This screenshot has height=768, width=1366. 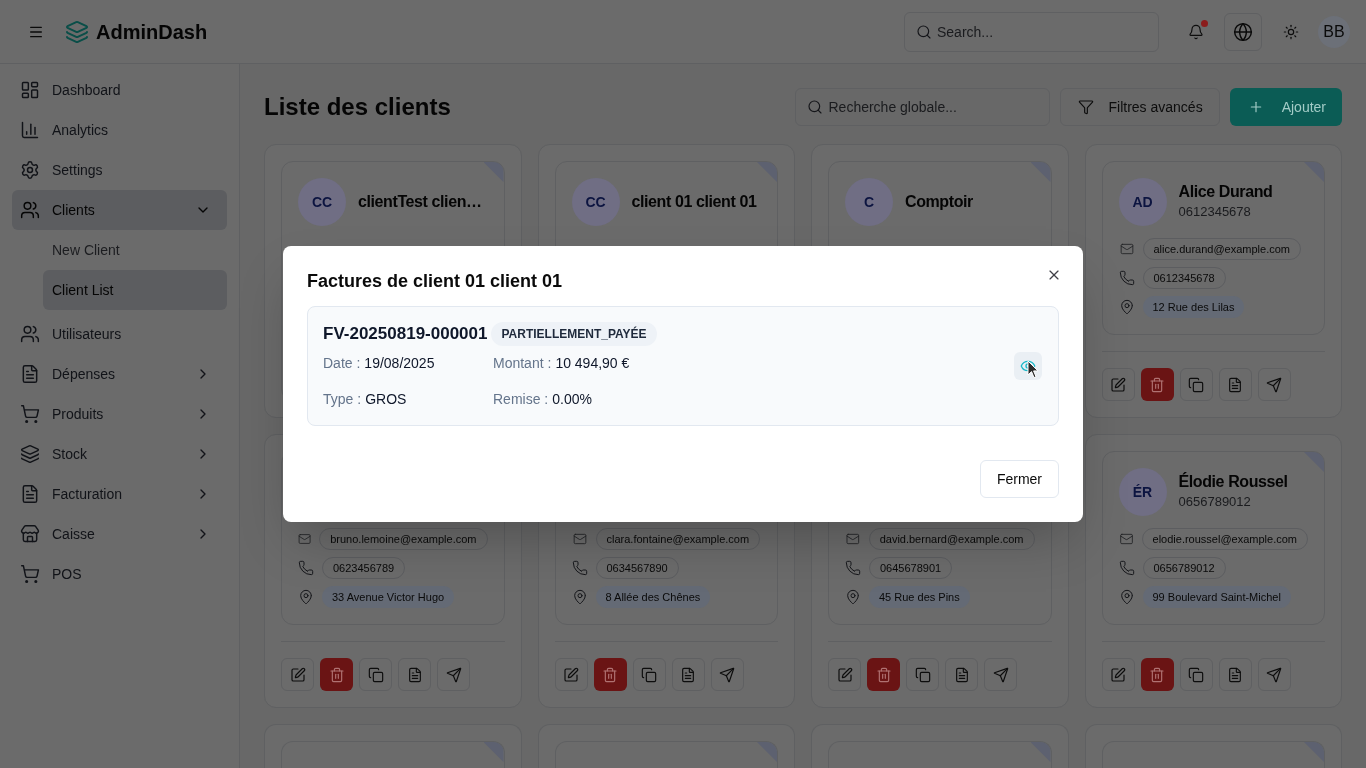 I want to click on address-tag: 45 Rue des Pins, so click(x=919, y=597).